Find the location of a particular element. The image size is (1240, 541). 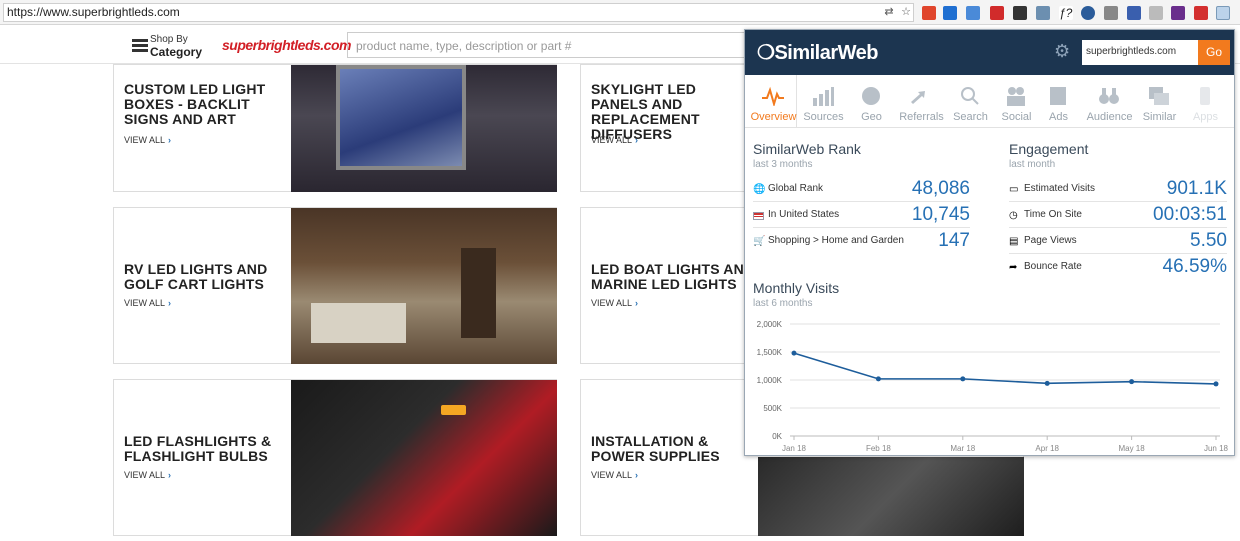

time-on-site-row: ◷ Time On Site 00:03:51 is located at coordinates (1118, 215).